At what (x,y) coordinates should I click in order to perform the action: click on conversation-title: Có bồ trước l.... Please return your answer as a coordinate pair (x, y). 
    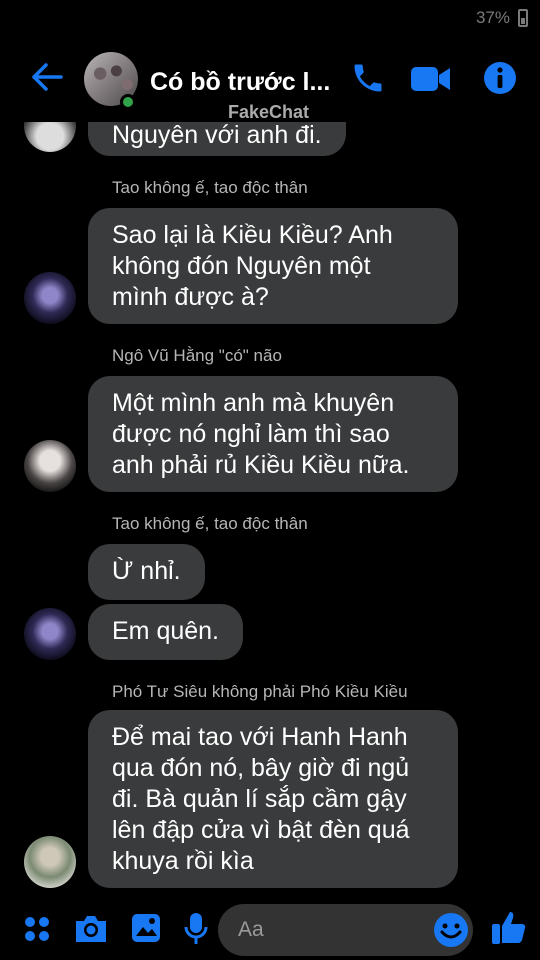
    Looking at the image, I should click on (245, 82).